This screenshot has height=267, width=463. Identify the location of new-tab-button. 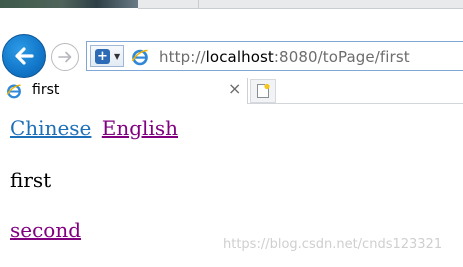
(263, 91).